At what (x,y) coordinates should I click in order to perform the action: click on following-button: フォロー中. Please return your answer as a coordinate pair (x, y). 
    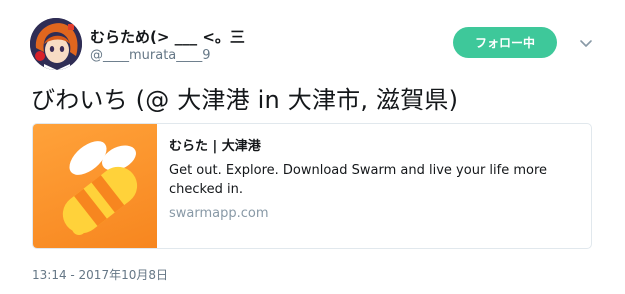
    Looking at the image, I should click on (505, 42).